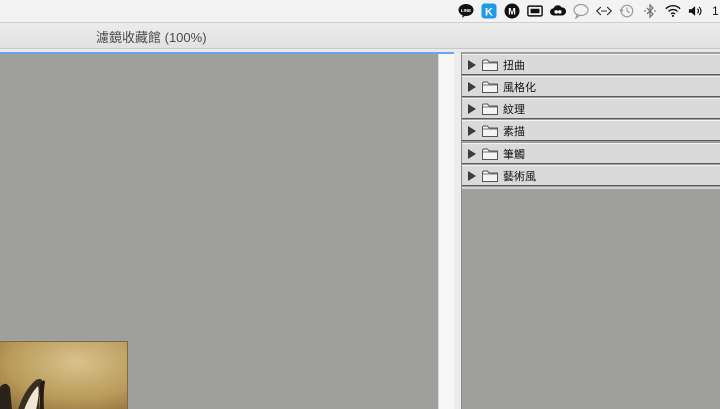 This screenshot has height=409, width=720. What do you see at coordinates (591, 153) in the screenshot?
I see `filter-folder-brush-strokes: 筆觸` at bounding box center [591, 153].